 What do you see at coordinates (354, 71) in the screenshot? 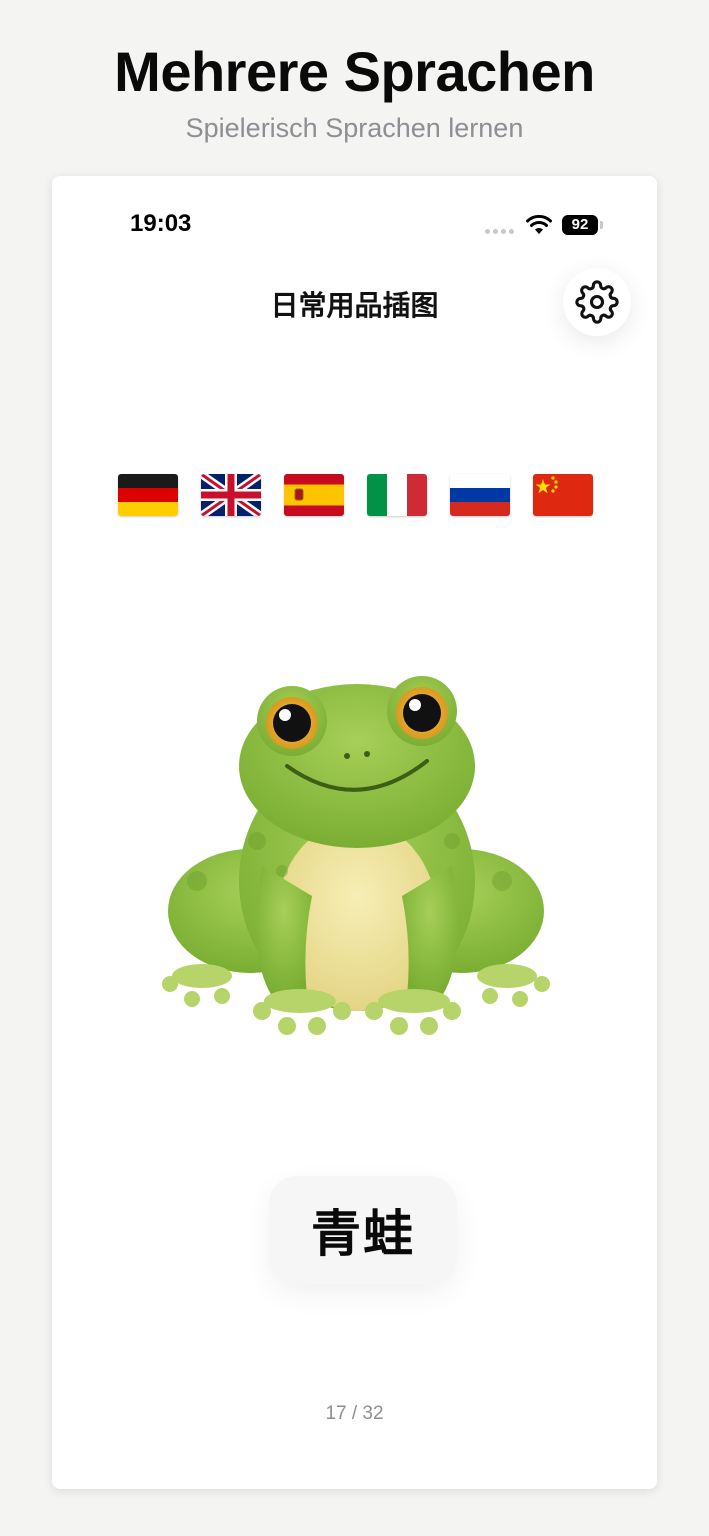
I see `promo-title: Mehrere Sprachen` at bounding box center [354, 71].